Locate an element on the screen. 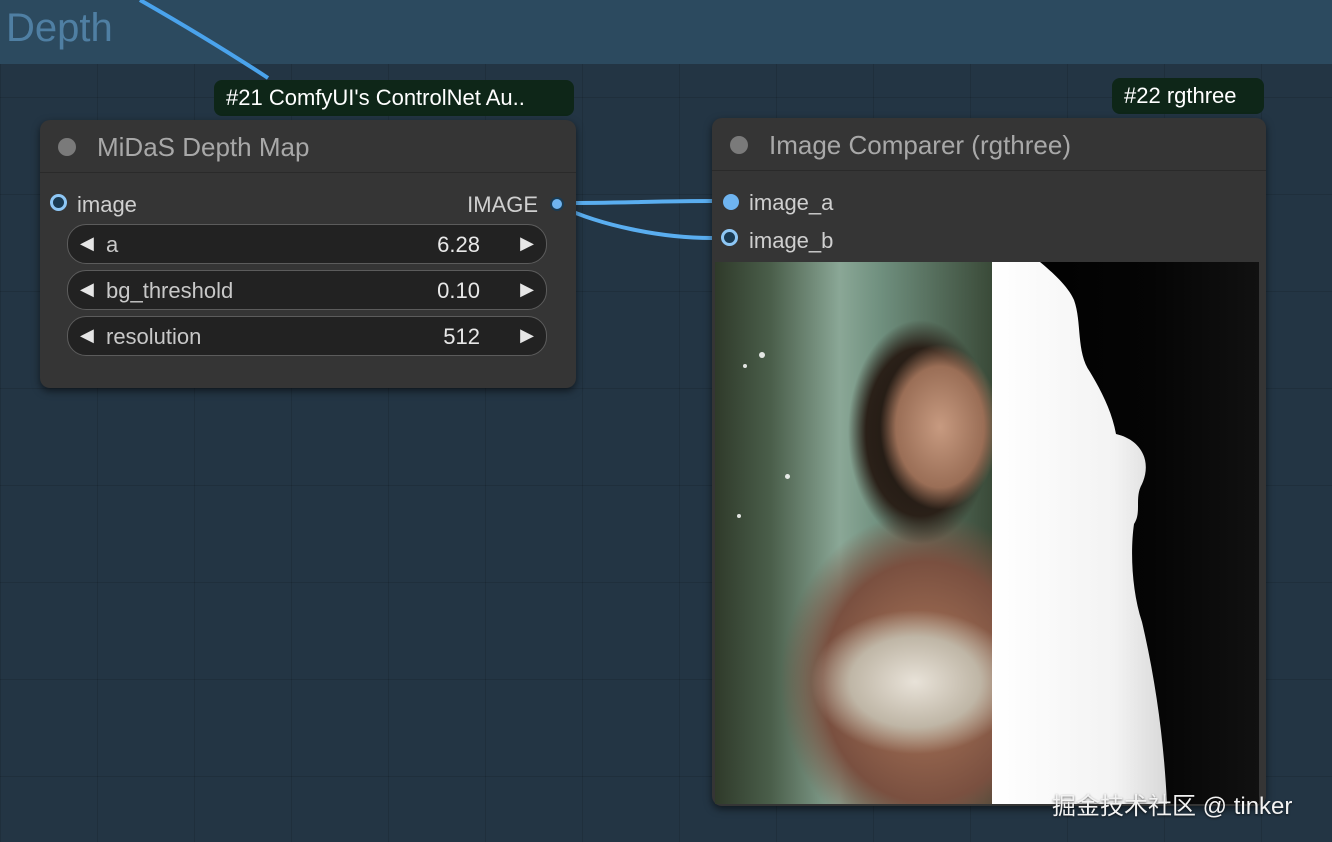  input-slot-image-b-label: image_b is located at coordinates (791, 240).